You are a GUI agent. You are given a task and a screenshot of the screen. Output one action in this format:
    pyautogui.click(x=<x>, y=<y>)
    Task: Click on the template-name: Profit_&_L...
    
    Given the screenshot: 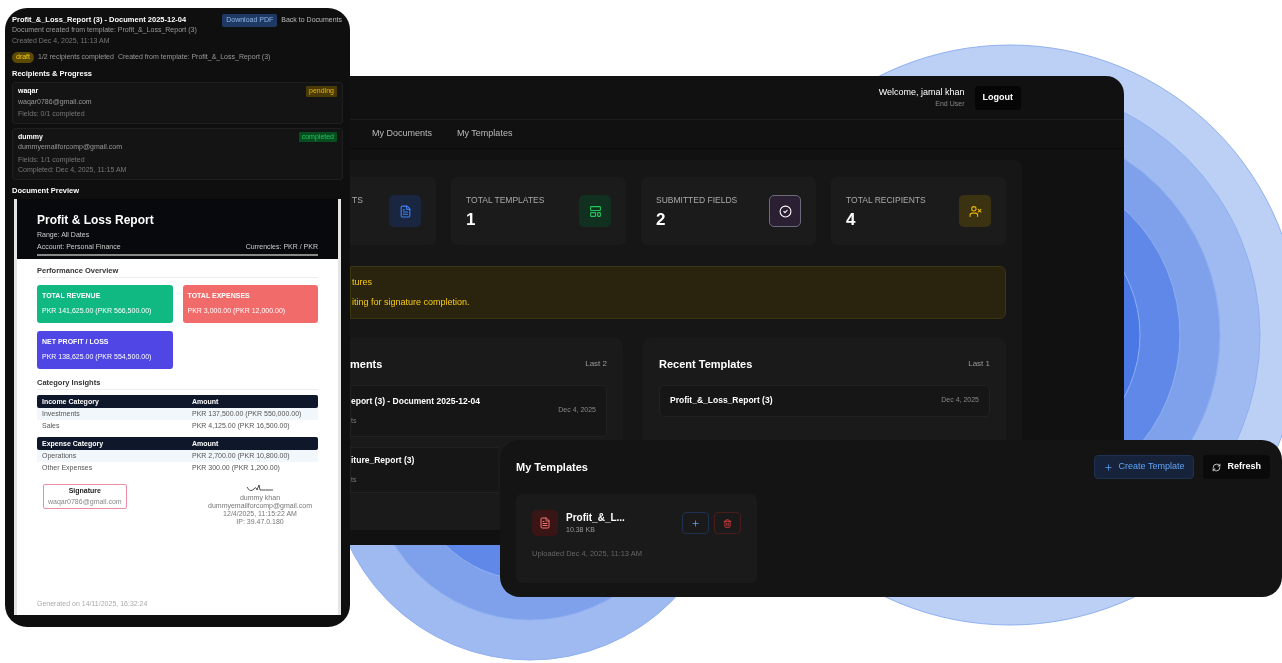 What is the action you would take?
    pyautogui.click(x=595, y=518)
    